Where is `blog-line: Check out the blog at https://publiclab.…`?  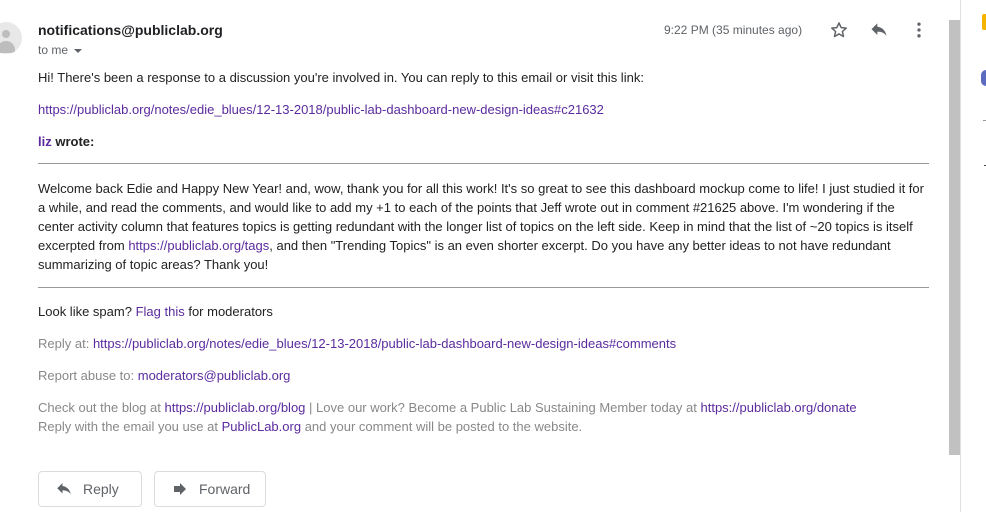 blog-line: Check out the blog at https://publiclab.… is located at coordinates (484, 407).